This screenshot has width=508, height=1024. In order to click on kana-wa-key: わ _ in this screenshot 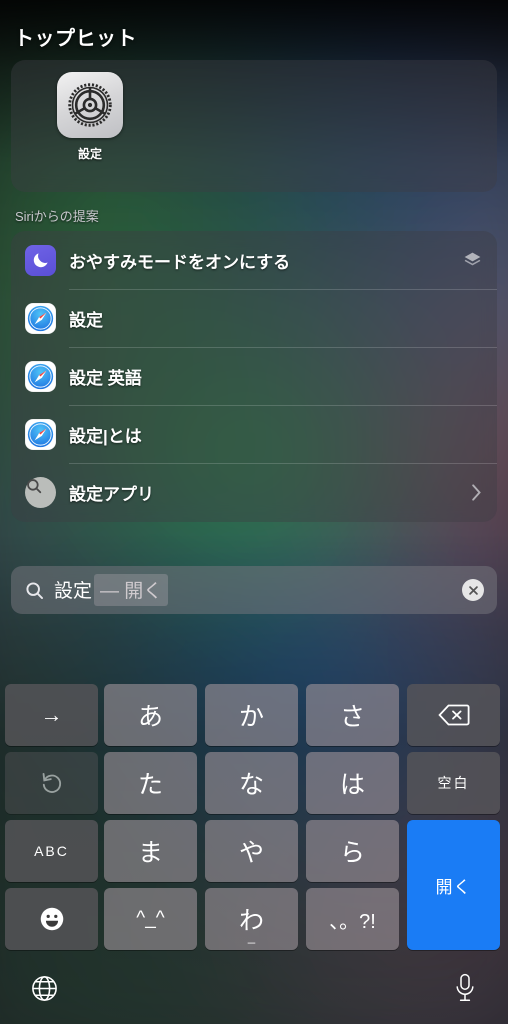, I will do `click(251, 919)`.